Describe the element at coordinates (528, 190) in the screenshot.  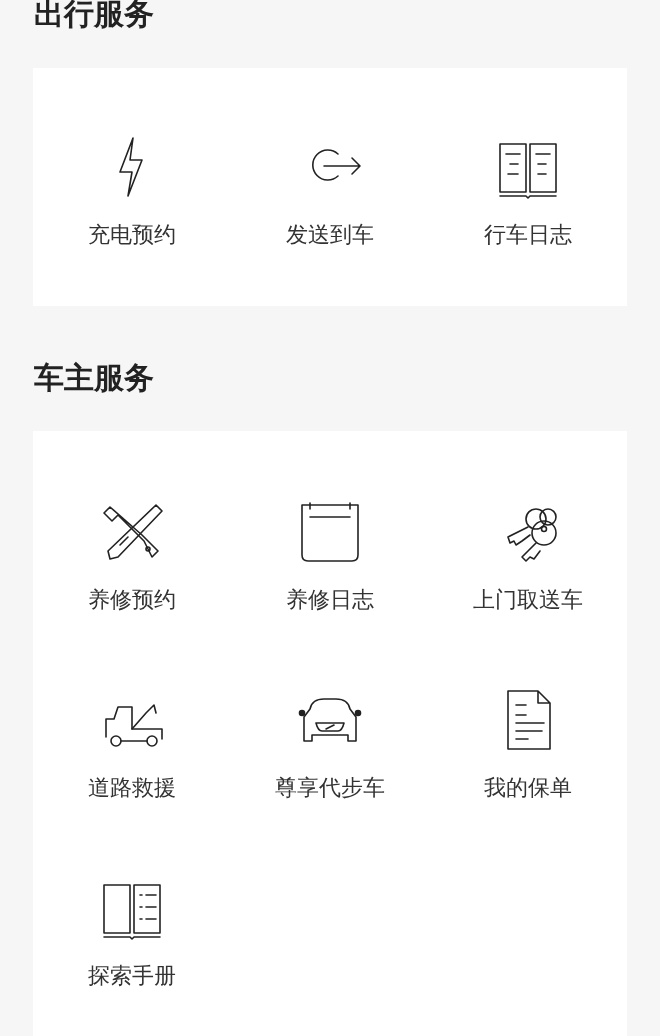
I see `service-item: 行车日志` at that location.